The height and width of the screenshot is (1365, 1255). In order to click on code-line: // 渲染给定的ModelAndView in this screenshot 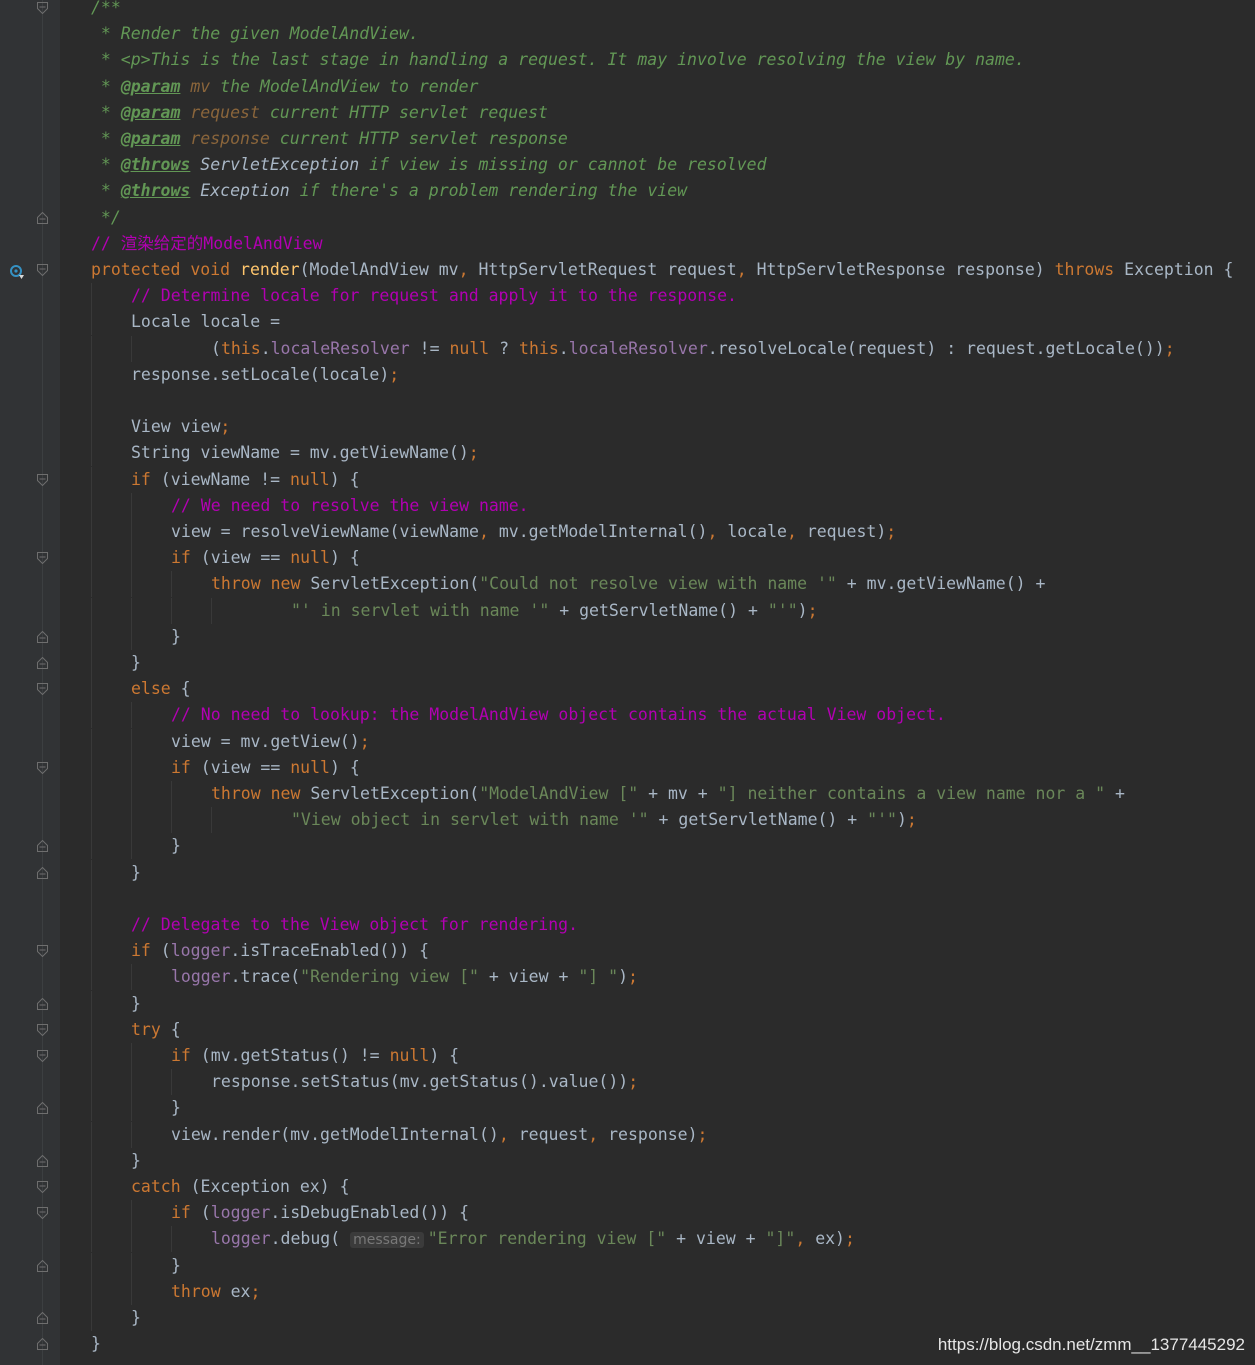, I will do `click(627, 244)`.